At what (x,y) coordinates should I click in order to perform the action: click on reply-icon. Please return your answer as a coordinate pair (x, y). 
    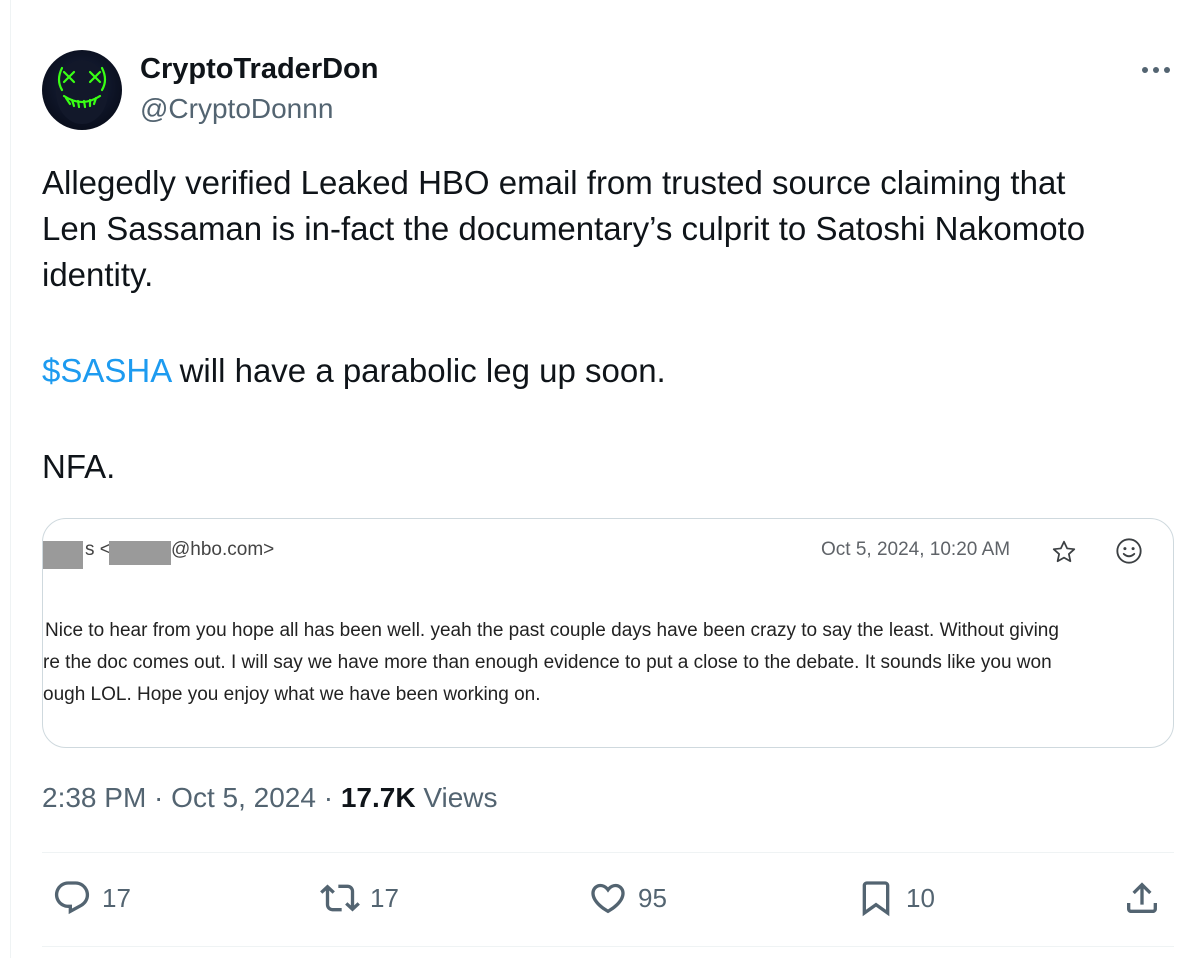
    Looking at the image, I should click on (72, 898).